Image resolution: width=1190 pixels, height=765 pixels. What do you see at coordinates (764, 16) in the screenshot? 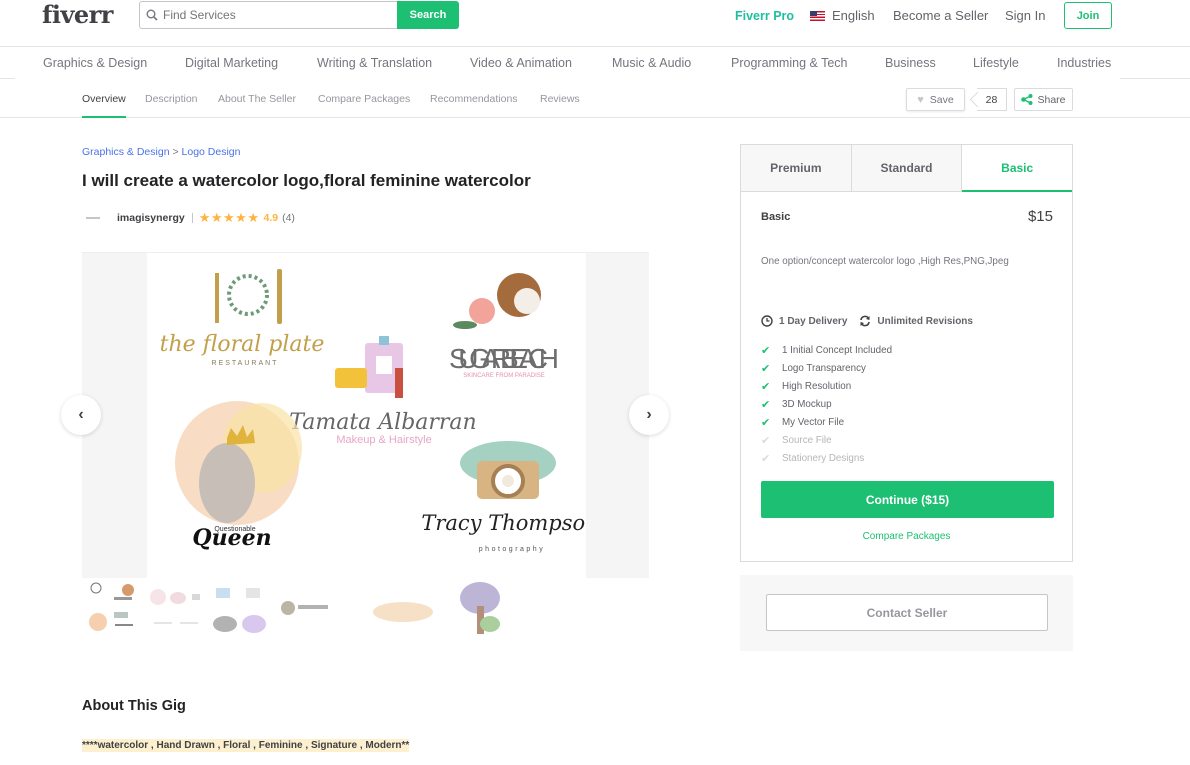
I see `fiverr-pro-link: Fiverr Pro` at bounding box center [764, 16].